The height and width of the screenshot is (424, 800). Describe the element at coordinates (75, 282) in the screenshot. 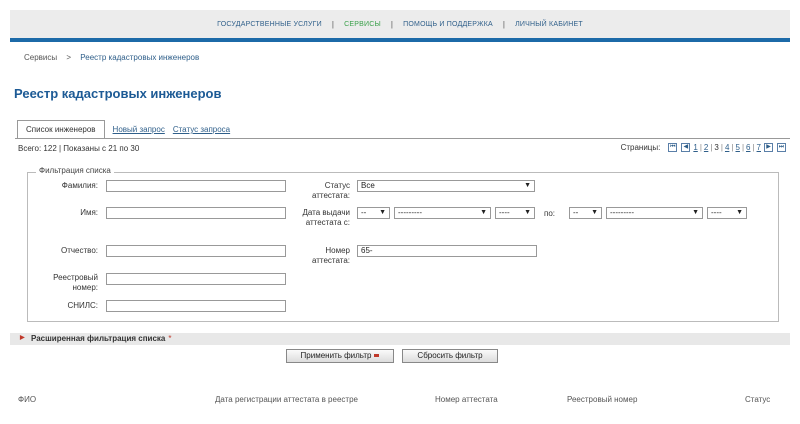

I see `registry-number-label: Реестровый номер:` at that location.